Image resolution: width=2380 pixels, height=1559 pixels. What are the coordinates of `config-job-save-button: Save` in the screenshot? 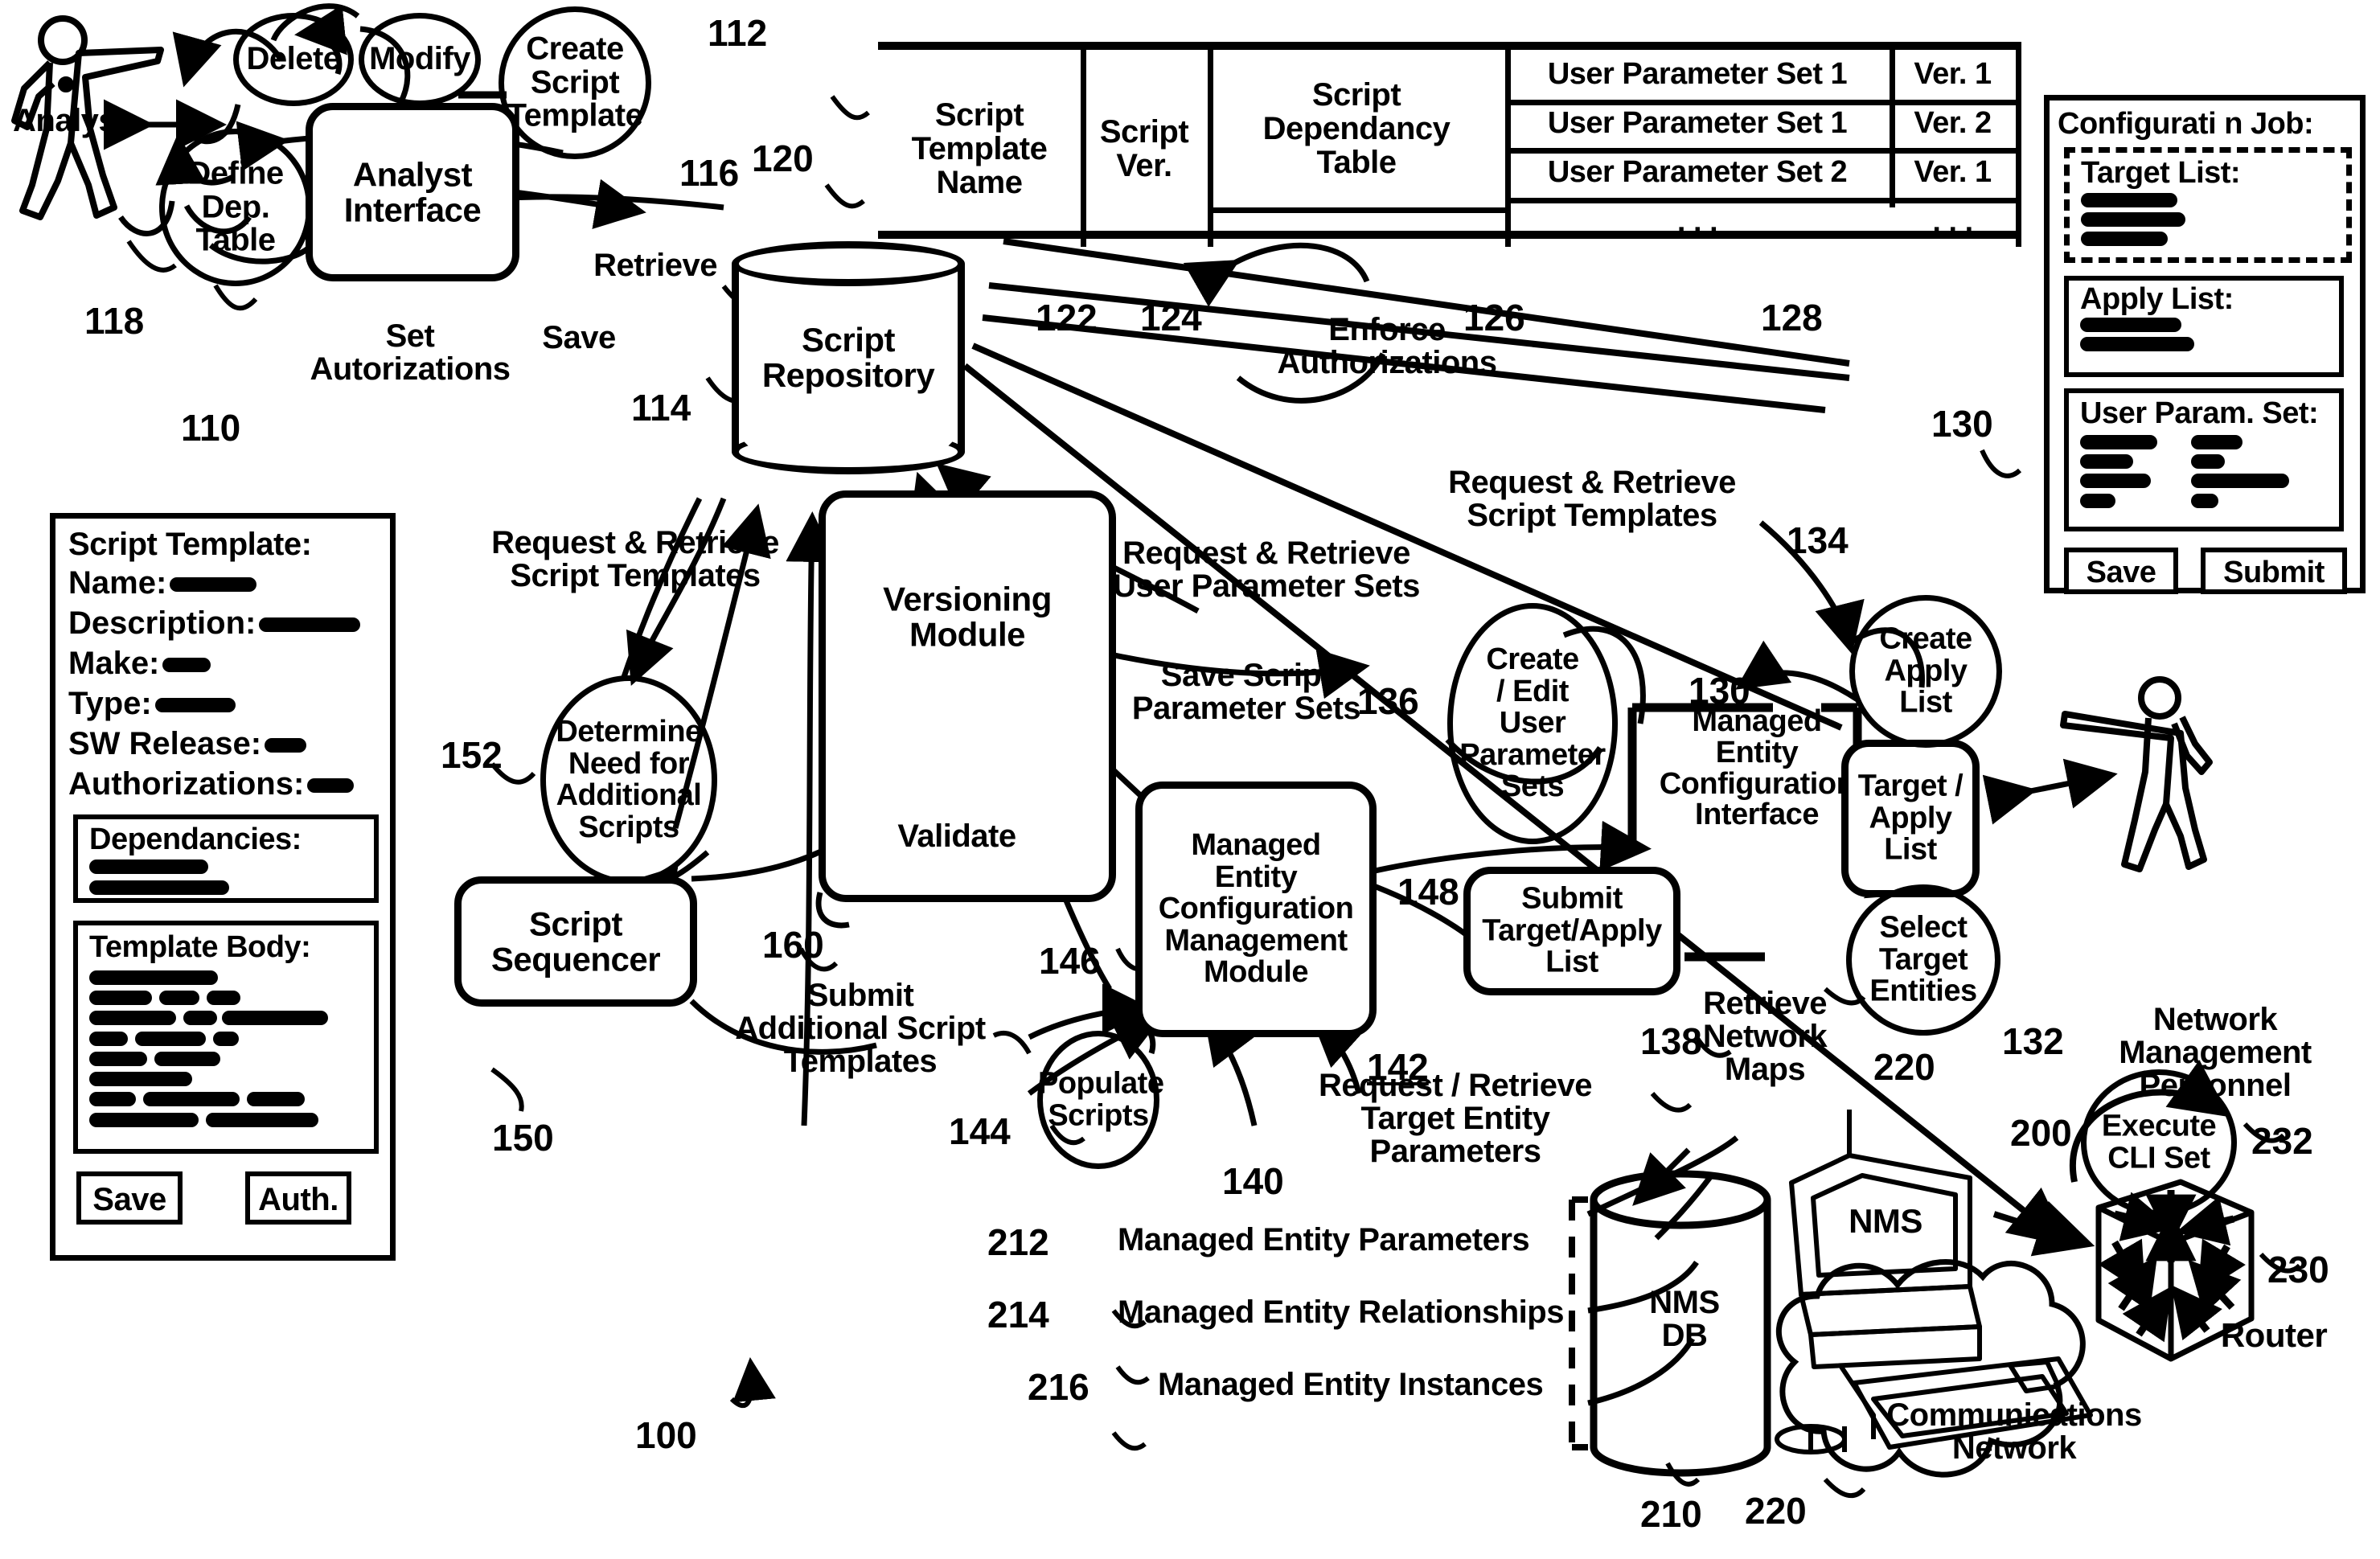 It's located at (2121, 571).